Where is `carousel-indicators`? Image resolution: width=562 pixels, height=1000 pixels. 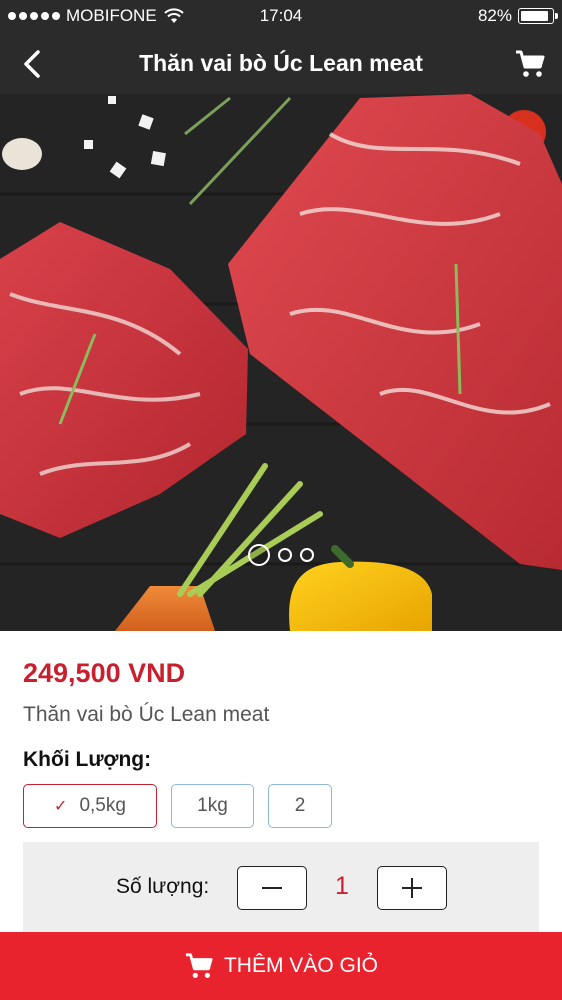
carousel-indicators is located at coordinates (281, 555).